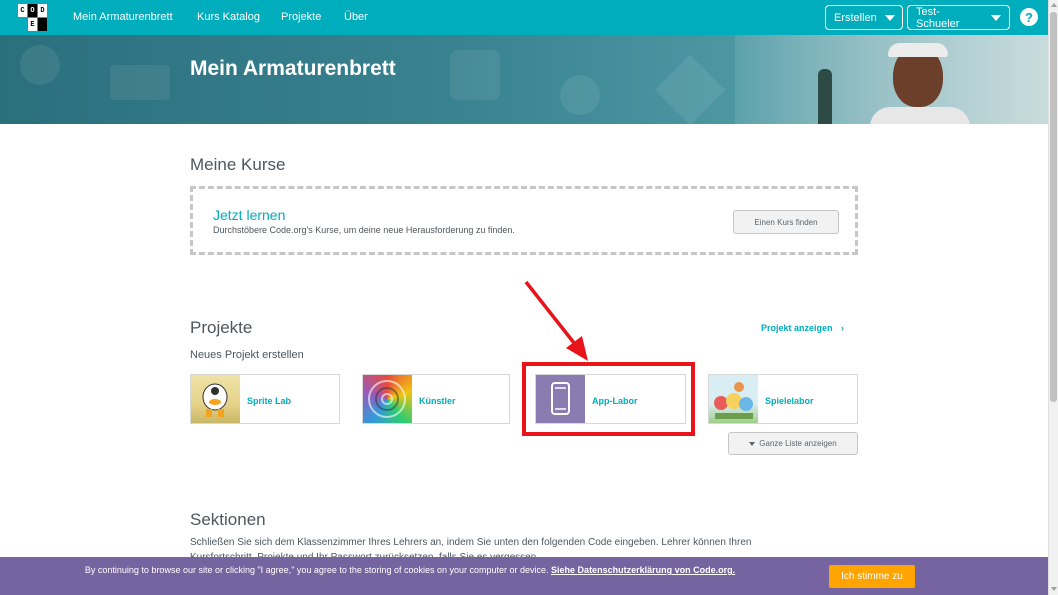 The width and height of the screenshot is (1058, 595). I want to click on show-projects-label: Projekt anzeigen, so click(797, 328).